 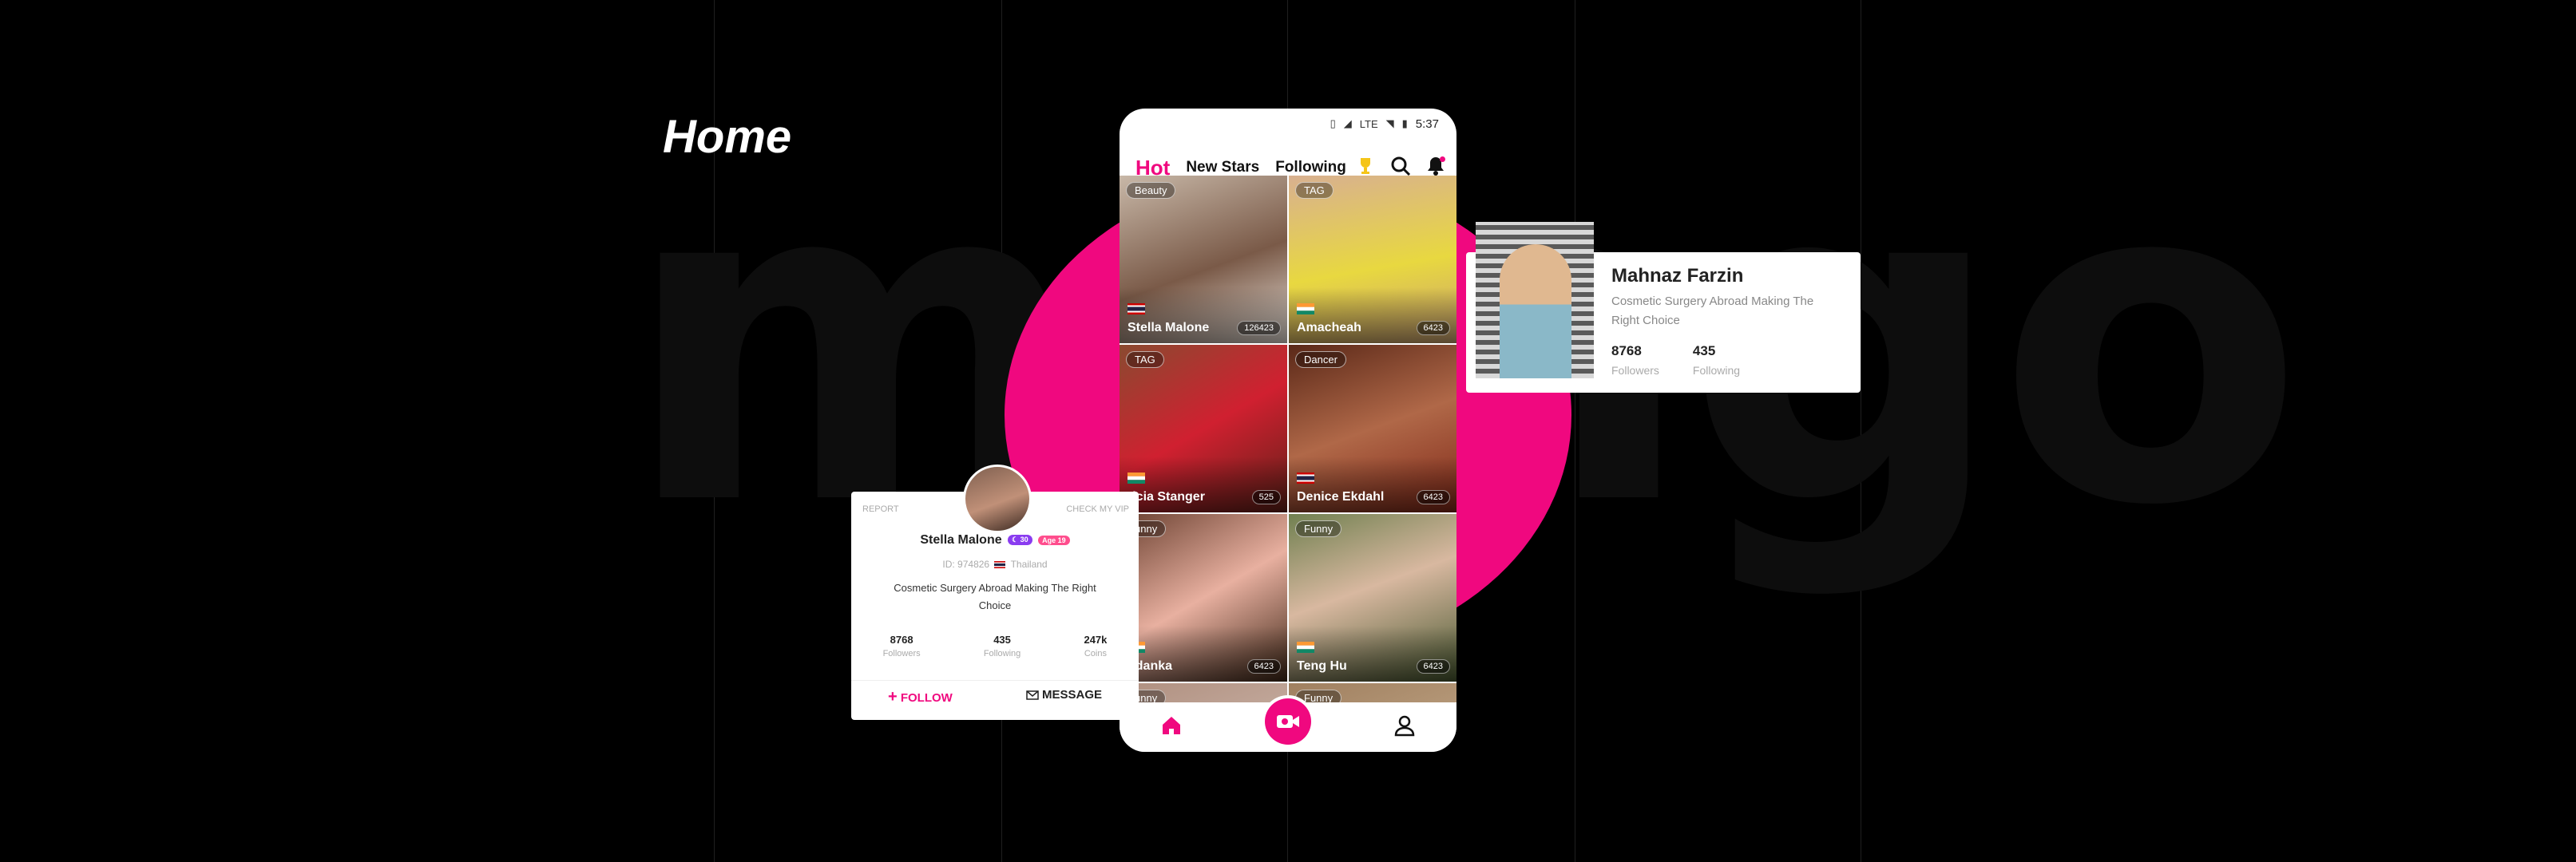 What do you see at coordinates (1373, 428) in the screenshot?
I see `feed-card: Dancer Denice Ekdahl 6423` at bounding box center [1373, 428].